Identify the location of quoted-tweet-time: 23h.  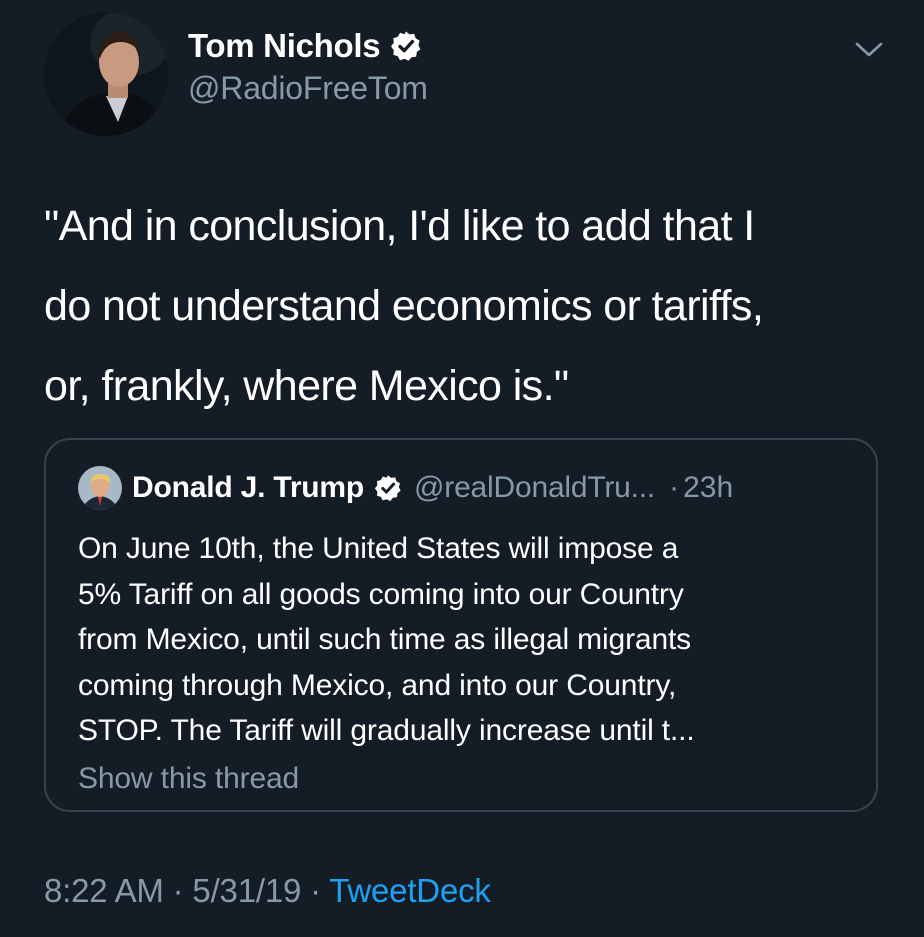
(708, 487).